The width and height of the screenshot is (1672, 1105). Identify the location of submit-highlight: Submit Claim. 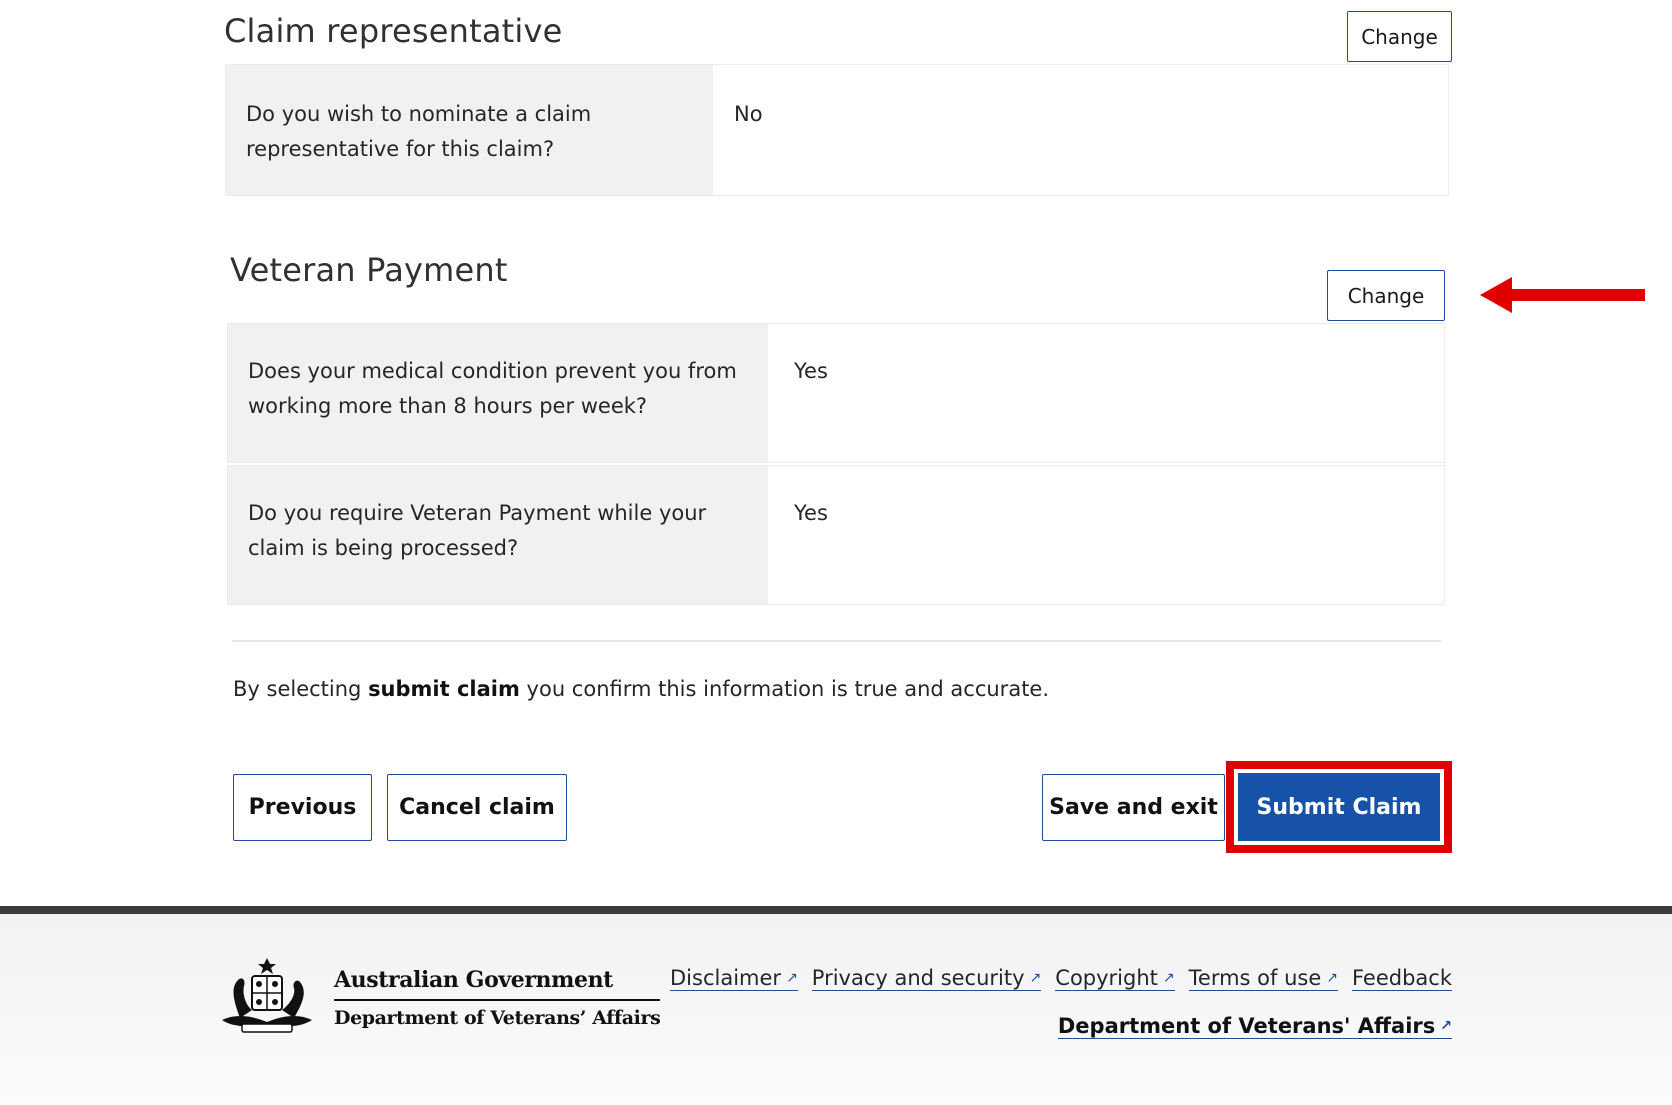
(1339, 807).